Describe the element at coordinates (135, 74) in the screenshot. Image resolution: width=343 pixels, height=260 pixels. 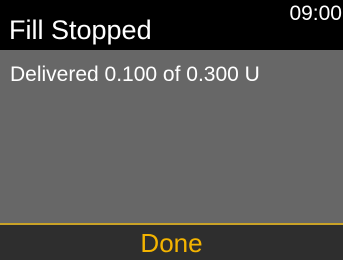
I see `delivery-status-text: Delivered 0.100 of 0.300 U` at that location.